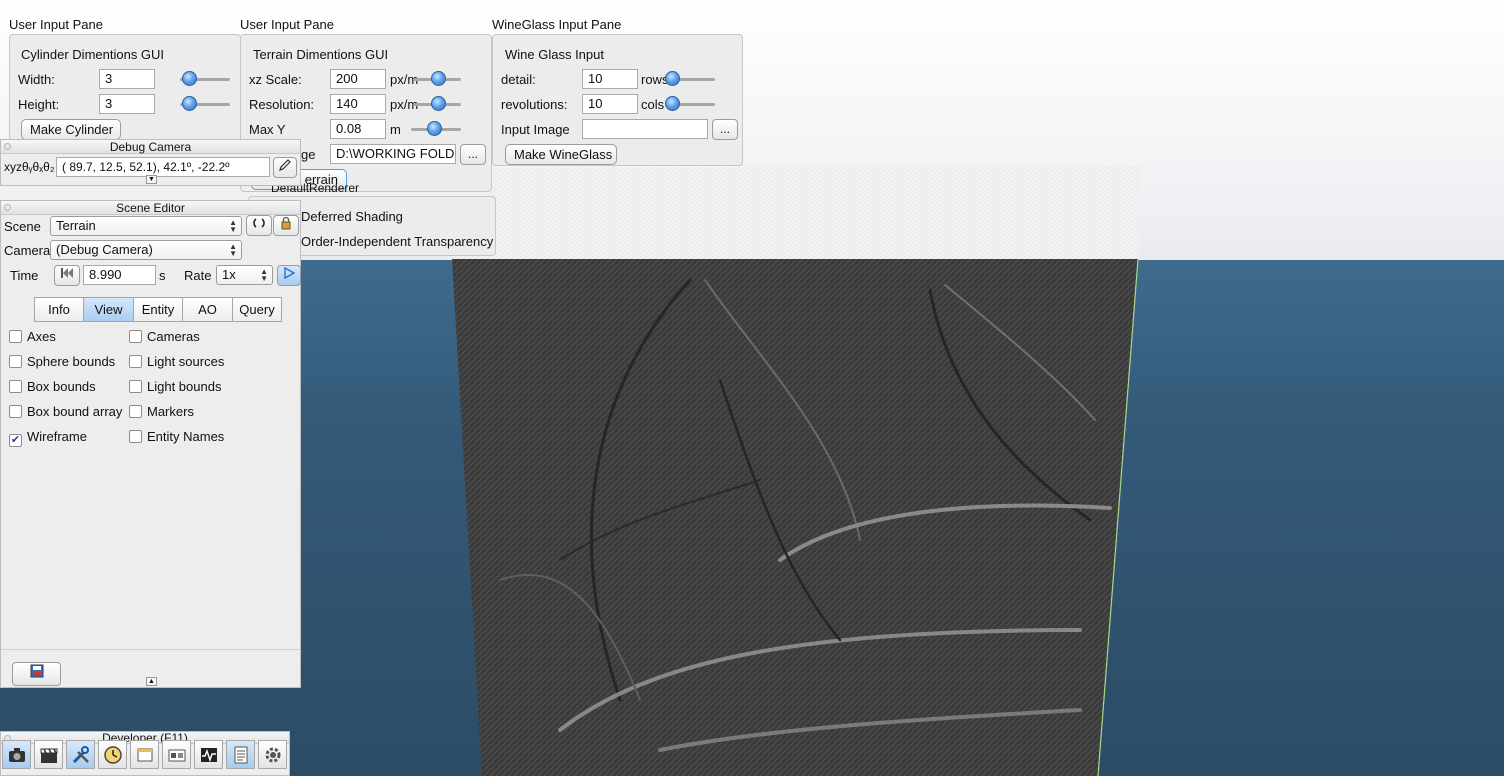  Describe the element at coordinates (184, 386) in the screenshot. I see `light-bounds-label: Light bounds` at that location.